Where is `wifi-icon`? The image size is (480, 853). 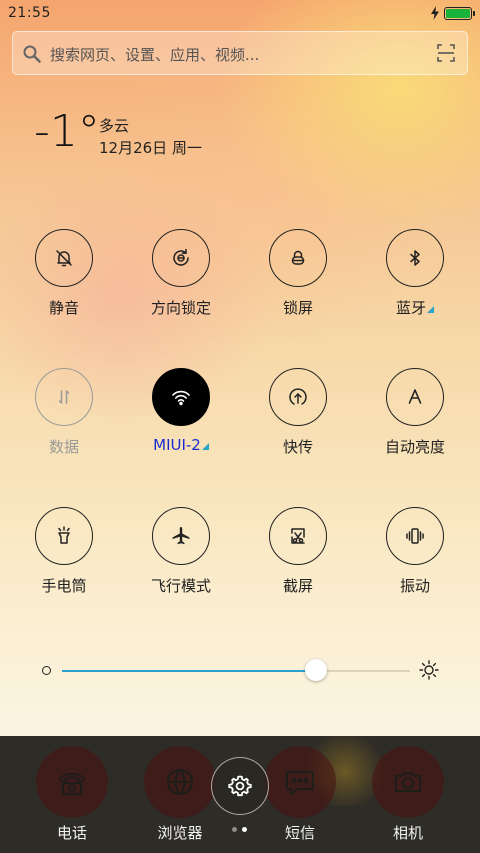 wifi-icon is located at coordinates (181, 397).